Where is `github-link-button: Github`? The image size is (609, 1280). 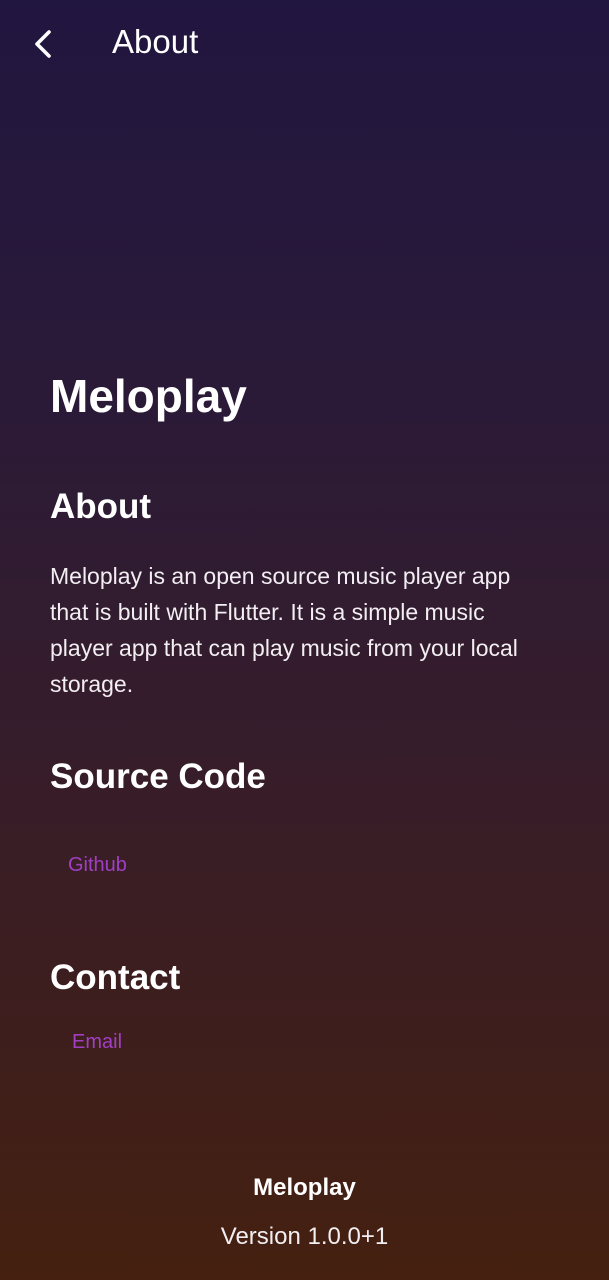 github-link-button: Github is located at coordinates (97, 865).